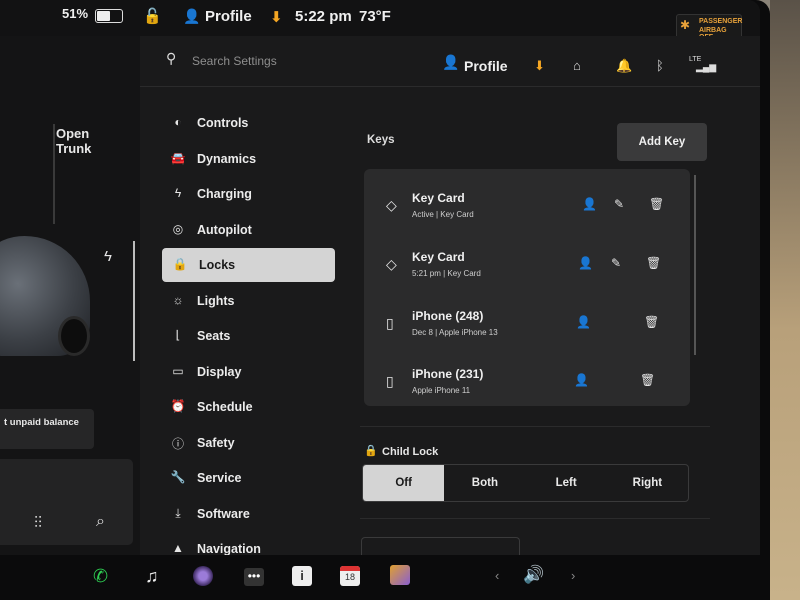 The height and width of the screenshot is (600, 800). Describe the element at coordinates (178, 406) in the screenshot. I see `alarm-icon: ⏰` at that location.